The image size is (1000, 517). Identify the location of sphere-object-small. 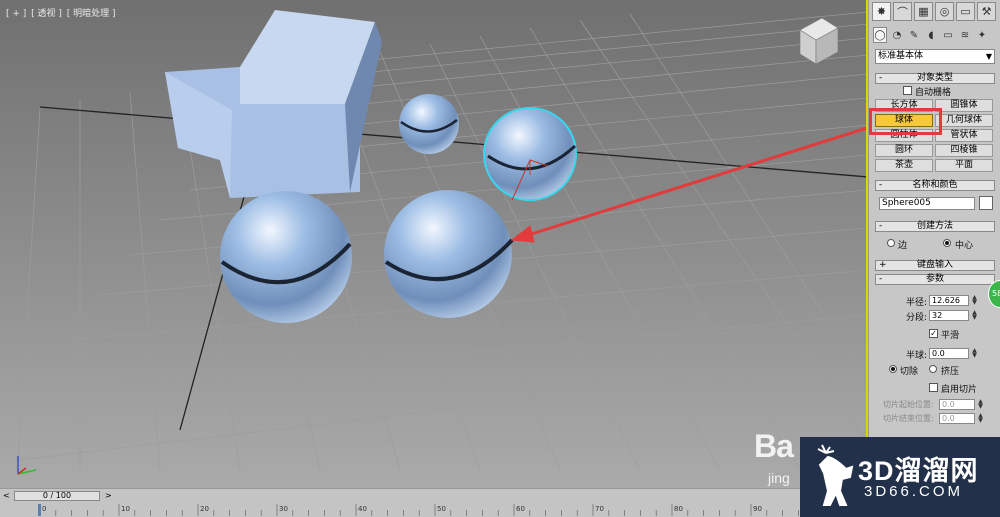
(429, 124).